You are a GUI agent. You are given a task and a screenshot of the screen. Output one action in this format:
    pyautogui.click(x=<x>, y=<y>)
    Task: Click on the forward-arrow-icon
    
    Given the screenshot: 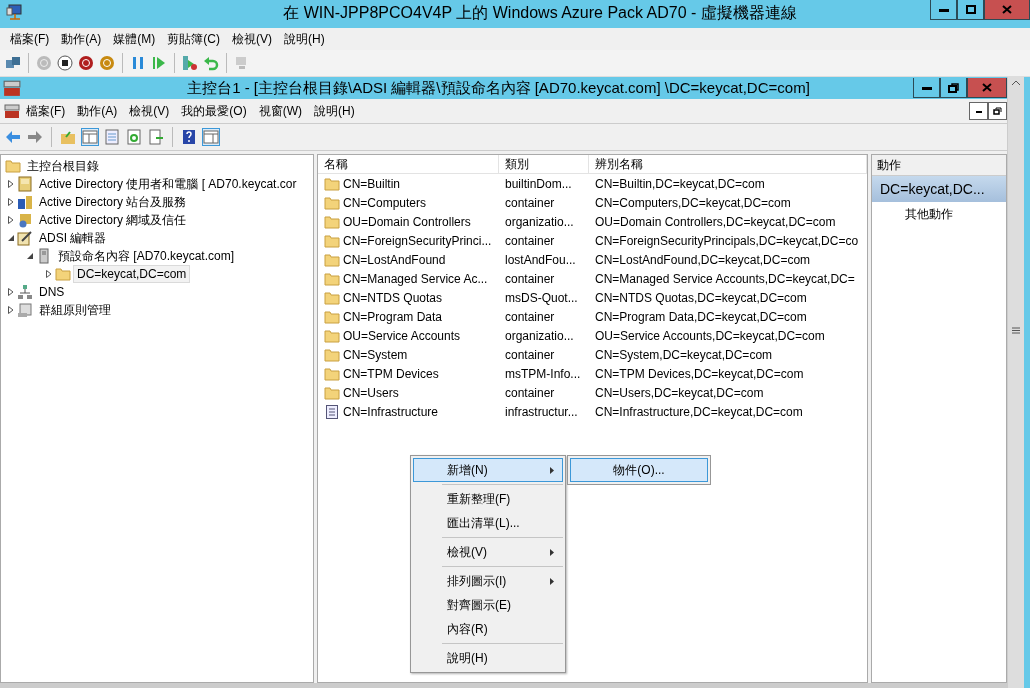 What is the action you would take?
    pyautogui.click(x=35, y=137)
    